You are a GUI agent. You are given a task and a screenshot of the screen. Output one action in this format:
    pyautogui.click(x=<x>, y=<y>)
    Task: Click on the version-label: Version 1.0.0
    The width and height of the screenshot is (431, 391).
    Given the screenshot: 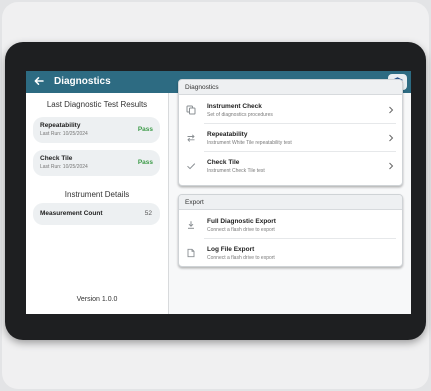 What is the action you would take?
    pyautogui.click(x=97, y=299)
    